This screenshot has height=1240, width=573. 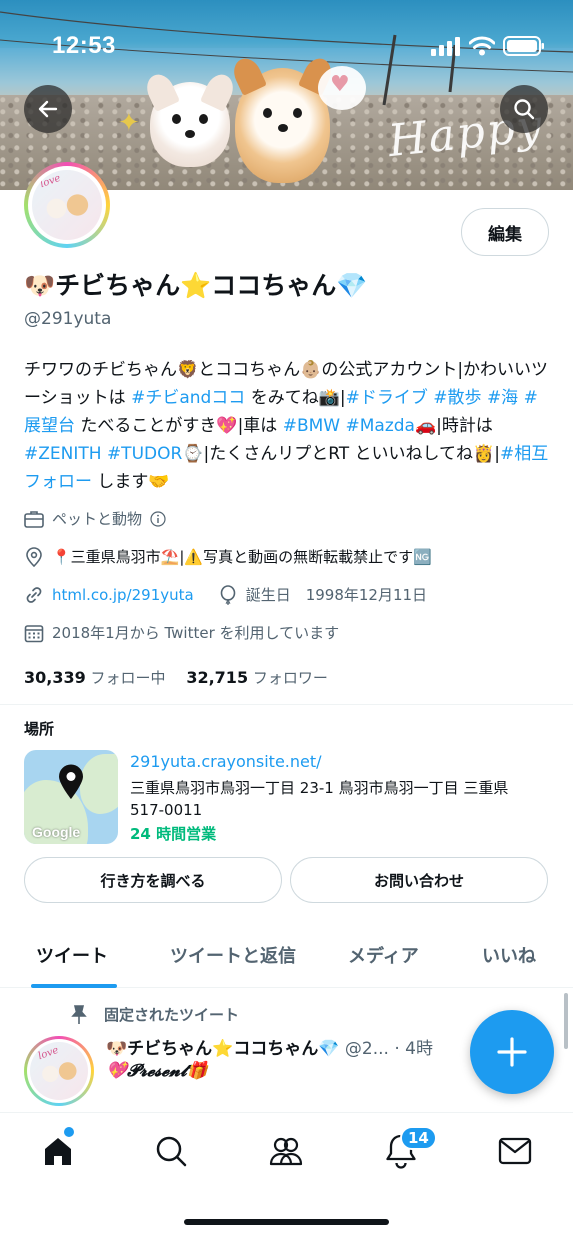 What do you see at coordinates (176, 677) in the screenshot?
I see `follow-counts: 30,339 フォロー中 32,715 フォロワー` at bounding box center [176, 677].